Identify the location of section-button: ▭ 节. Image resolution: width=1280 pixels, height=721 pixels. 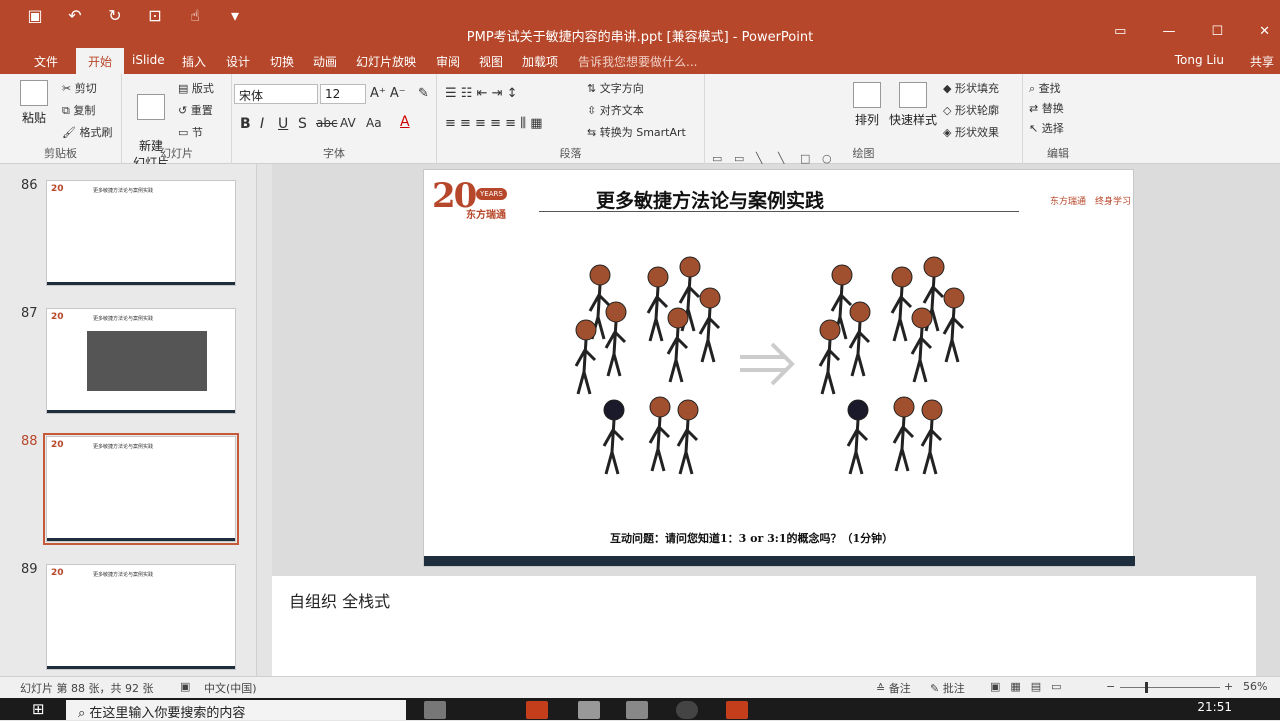
(190, 132).